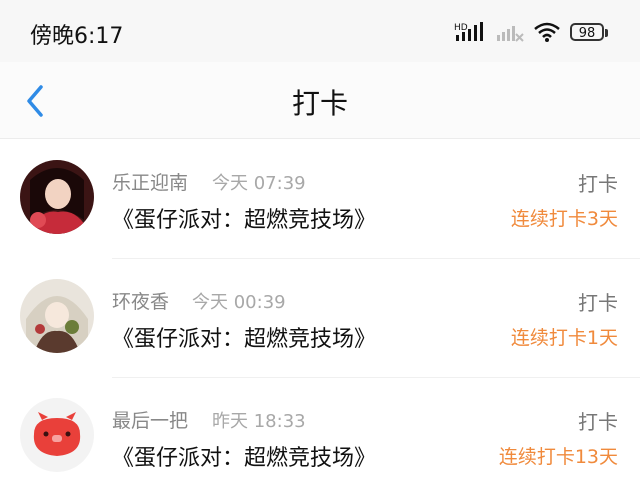 The width and height of the screenshot is (640, 496). What do you see at coordinates (319, 103) in the screenshot?
I see `page-title: 打卡` at bounding box center [319, 103].